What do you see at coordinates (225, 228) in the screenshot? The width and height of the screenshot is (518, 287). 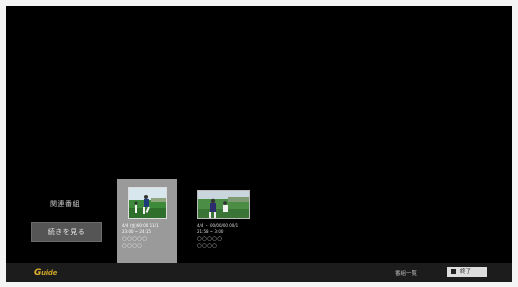 I see `program-meta: 4/4 ・ 00/00/00 00/1 21:58 ~ 3:00` at bounding box center [225, 228].